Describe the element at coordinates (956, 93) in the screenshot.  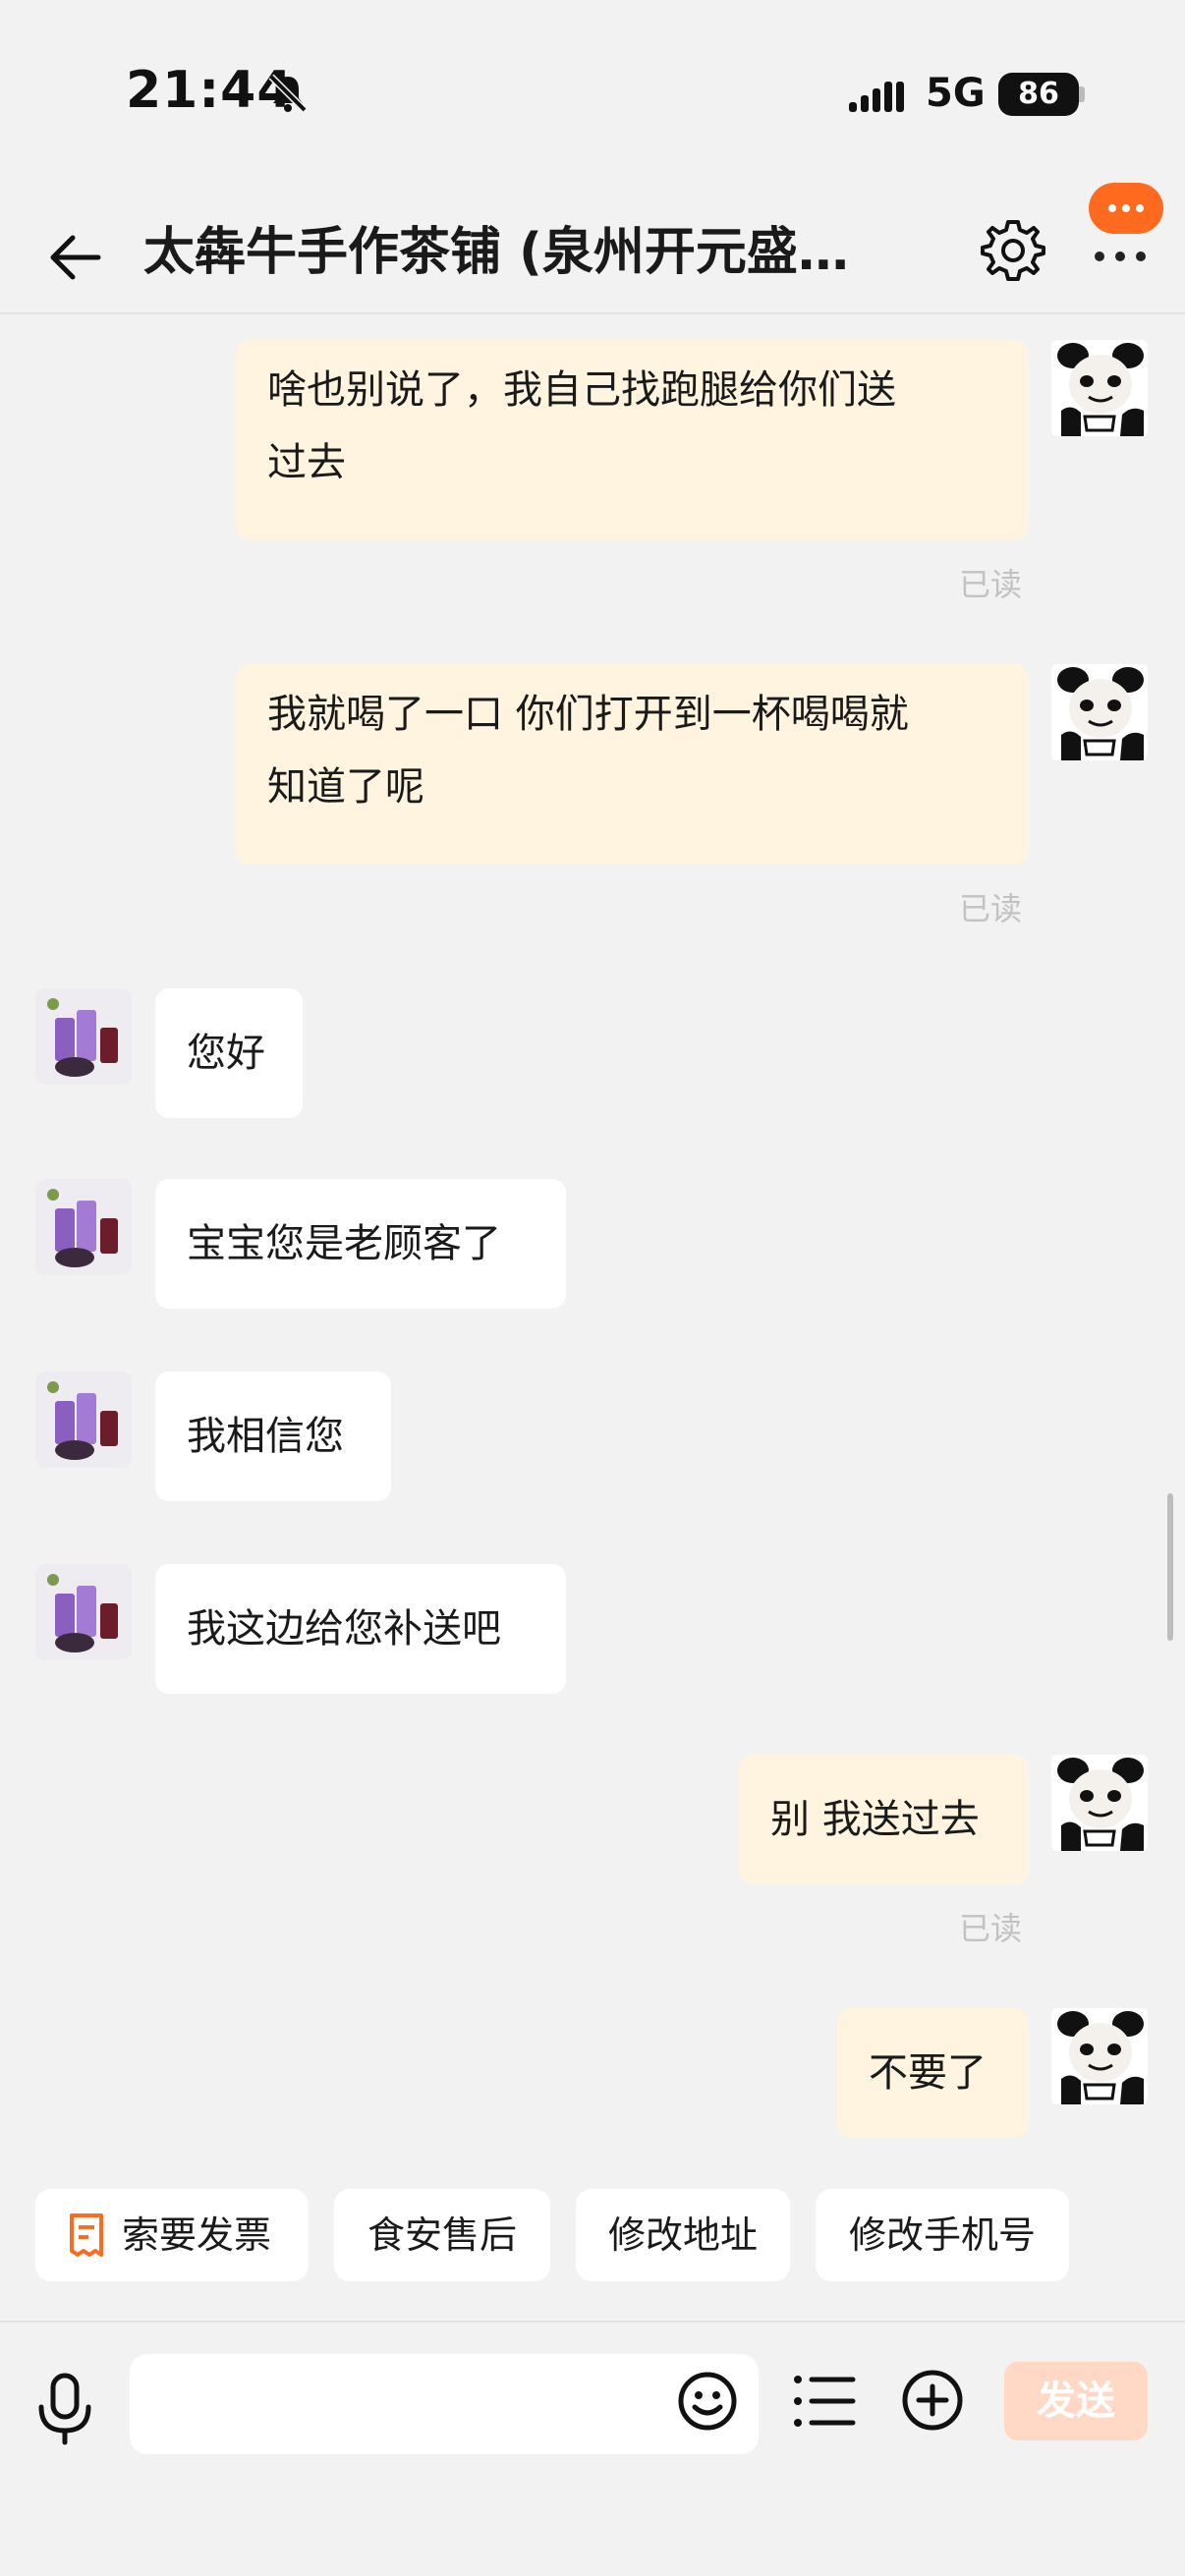
I see `network-type: 5G` at that location.